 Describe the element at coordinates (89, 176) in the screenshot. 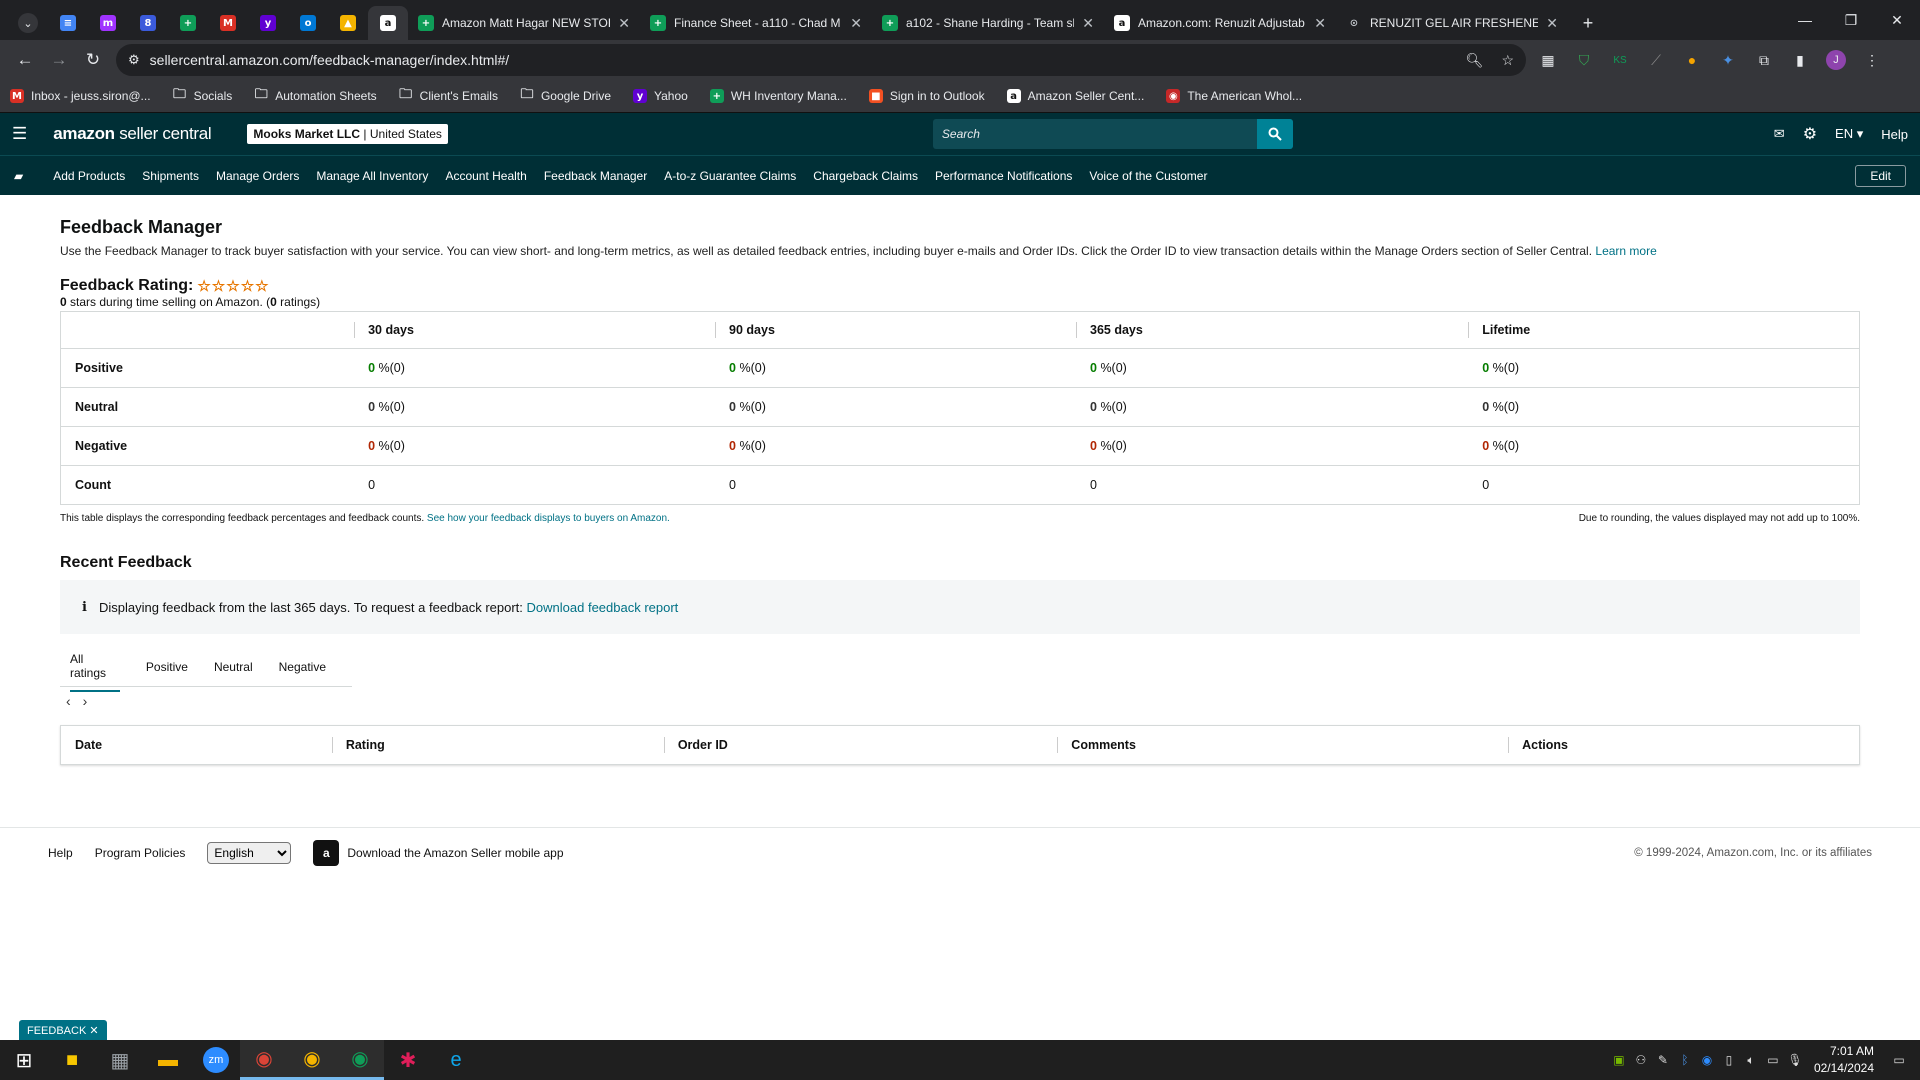

I see `nav-link-add-products: Add Products` at that location.